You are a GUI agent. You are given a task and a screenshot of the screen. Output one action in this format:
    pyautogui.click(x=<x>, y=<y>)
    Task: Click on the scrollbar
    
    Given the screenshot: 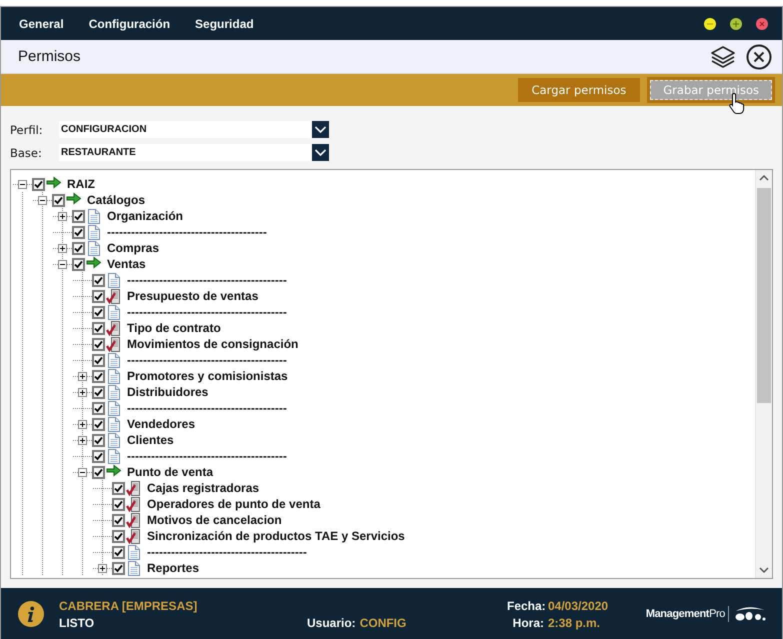 What is the action you would take?
    pyautogui.click(x=763, y=374)
    